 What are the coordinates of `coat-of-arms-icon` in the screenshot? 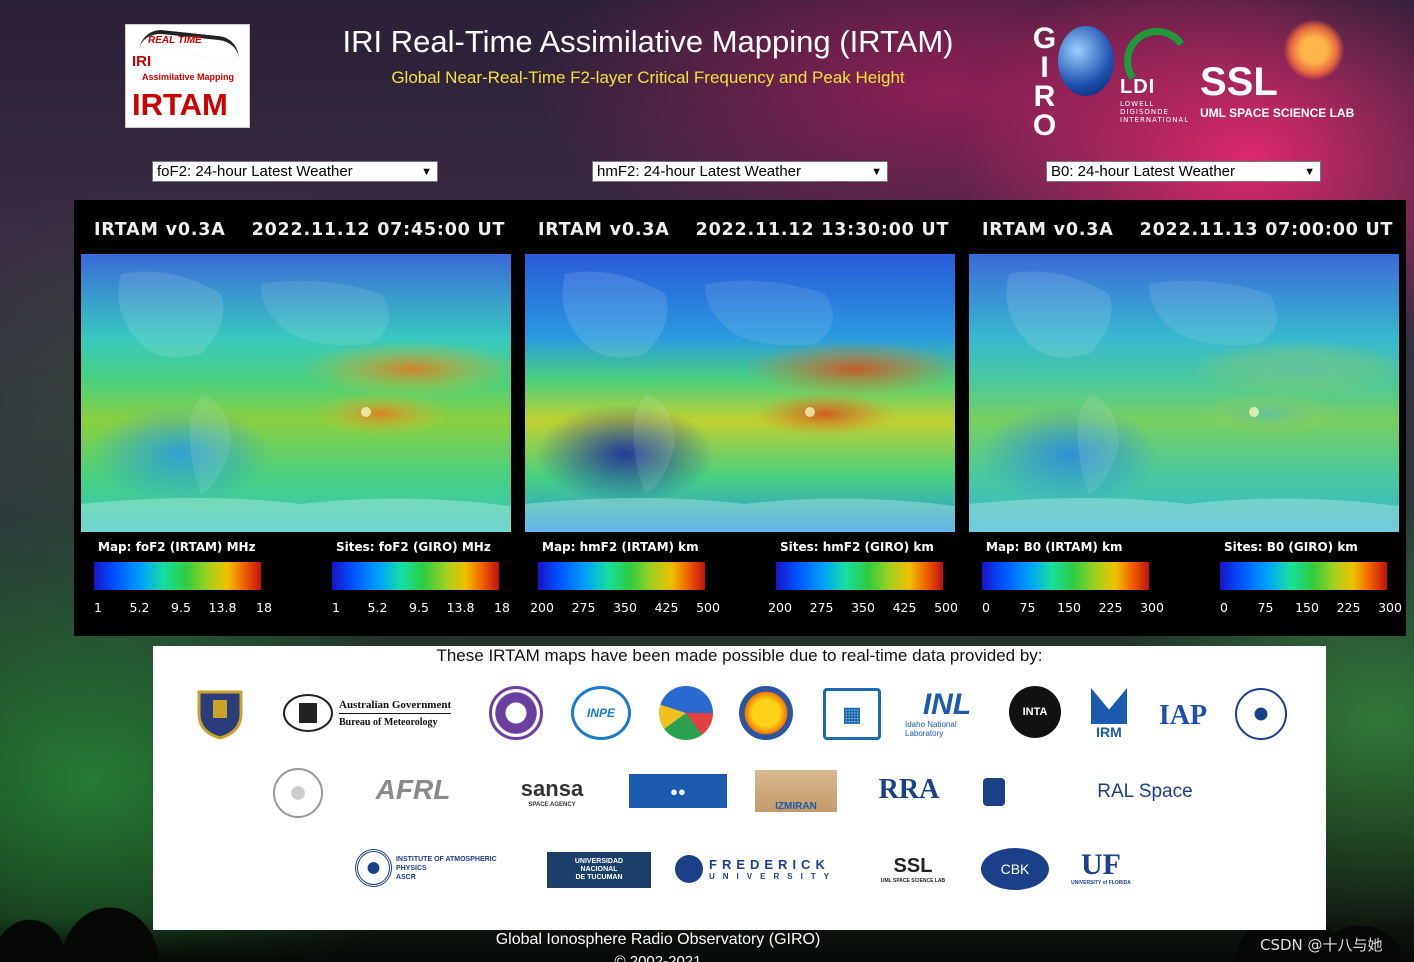 It's located at (308, 713).